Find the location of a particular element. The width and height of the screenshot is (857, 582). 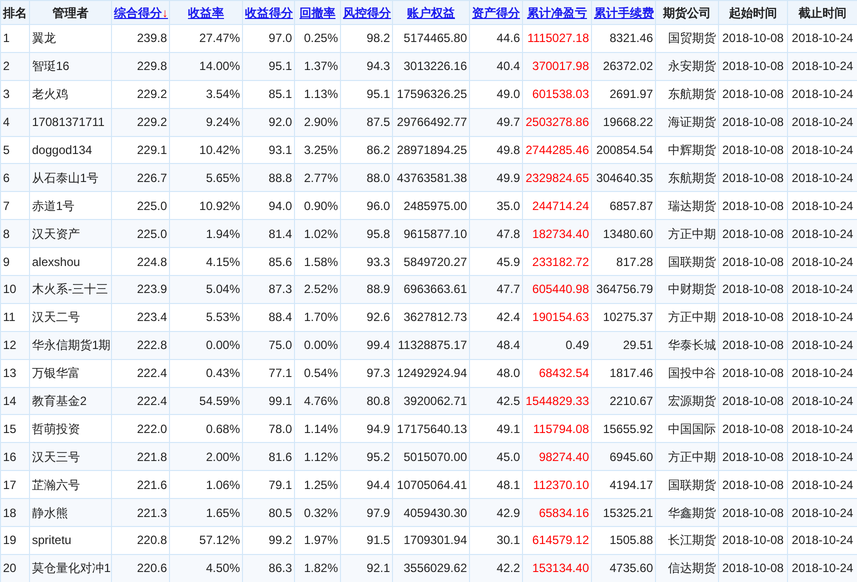

table-cell: 48.1 is located at coordinates (508, 485).